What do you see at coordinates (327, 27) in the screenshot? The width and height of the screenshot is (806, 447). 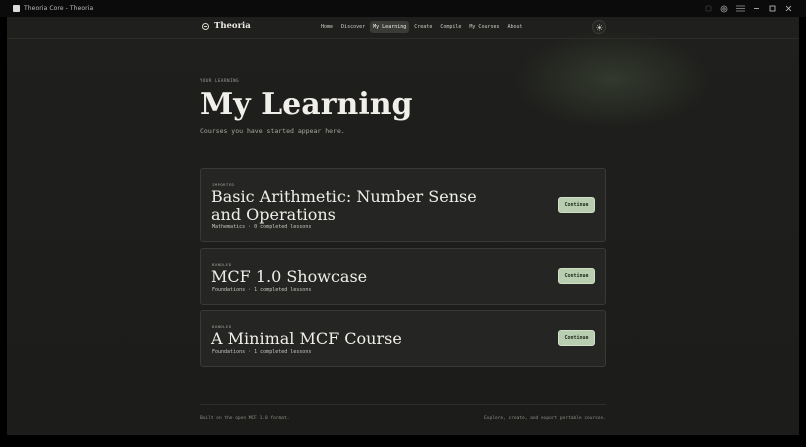 I see `nav-home: Home` at bounding box center [327, 27].